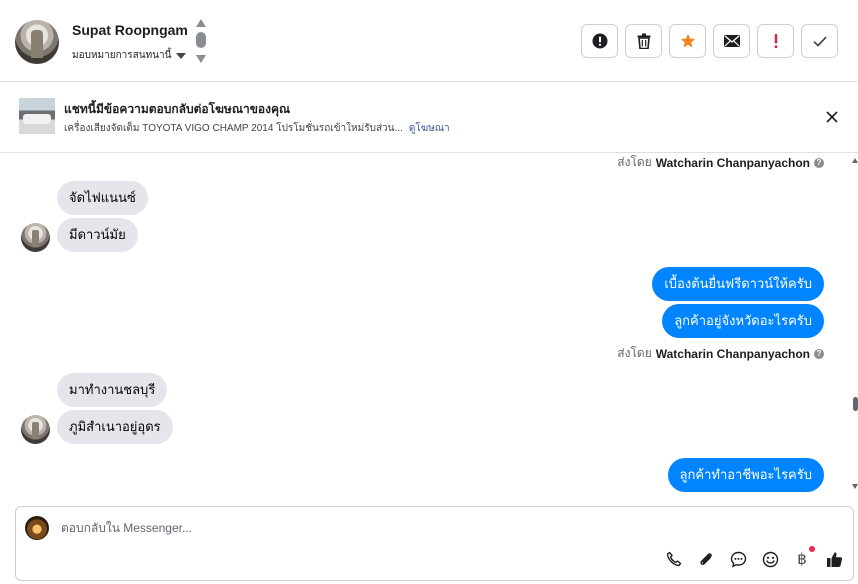  I want to click on envelope-icon, so click(731, 41).